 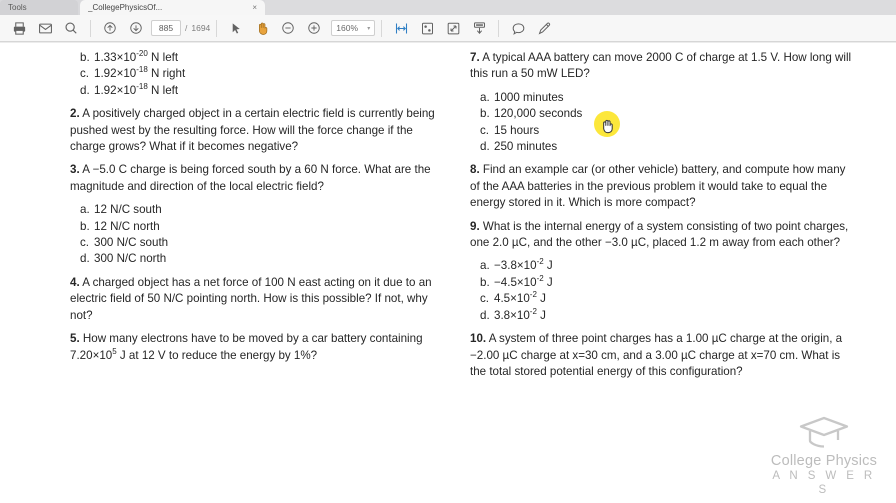 I want to click on zoom-in-icon, so click(x=314, y=28).